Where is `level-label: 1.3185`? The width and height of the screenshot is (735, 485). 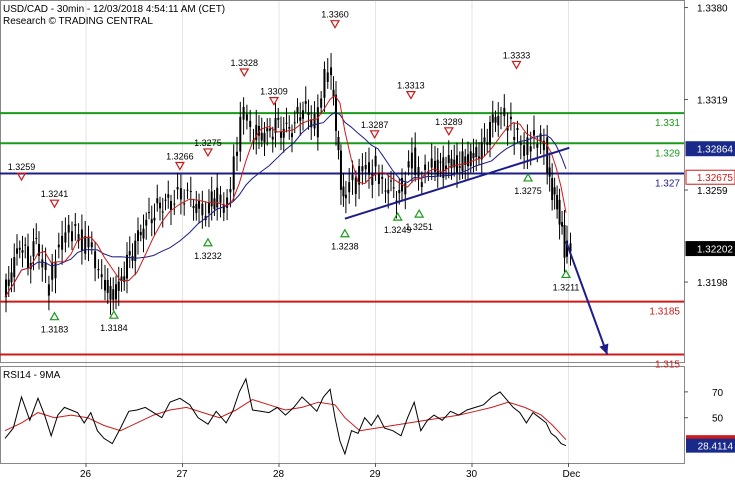 level-label: 1.3185 is located at coordinates (664, 312).